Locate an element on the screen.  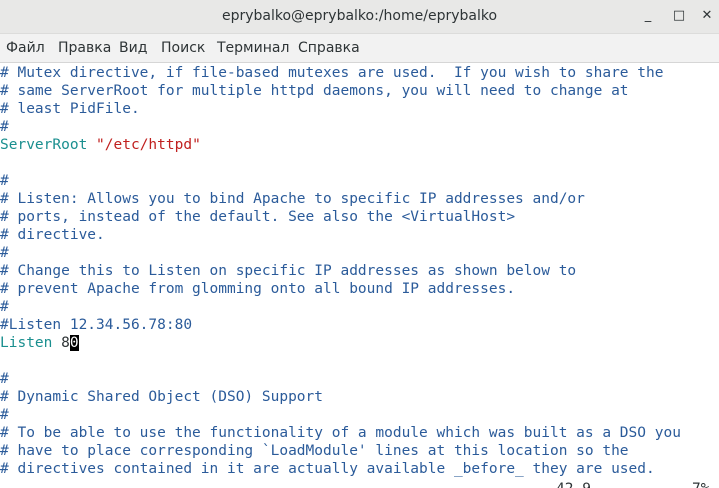
menu-file: Файл is located at coordinates (25, 48).